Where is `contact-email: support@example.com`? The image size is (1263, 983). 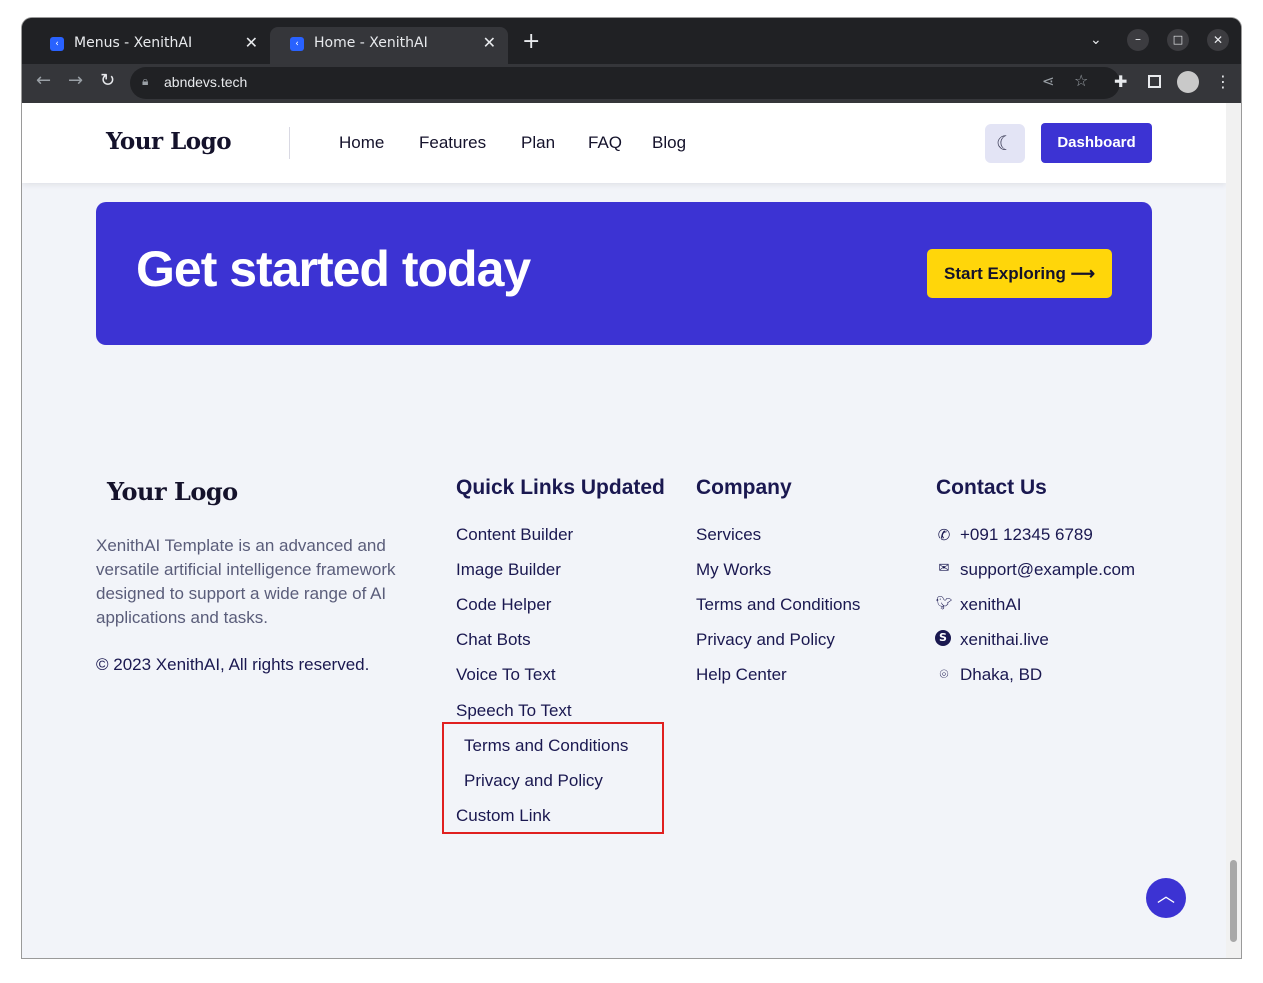 contact-email: support@example.com is located at coordinates (1047, 570).